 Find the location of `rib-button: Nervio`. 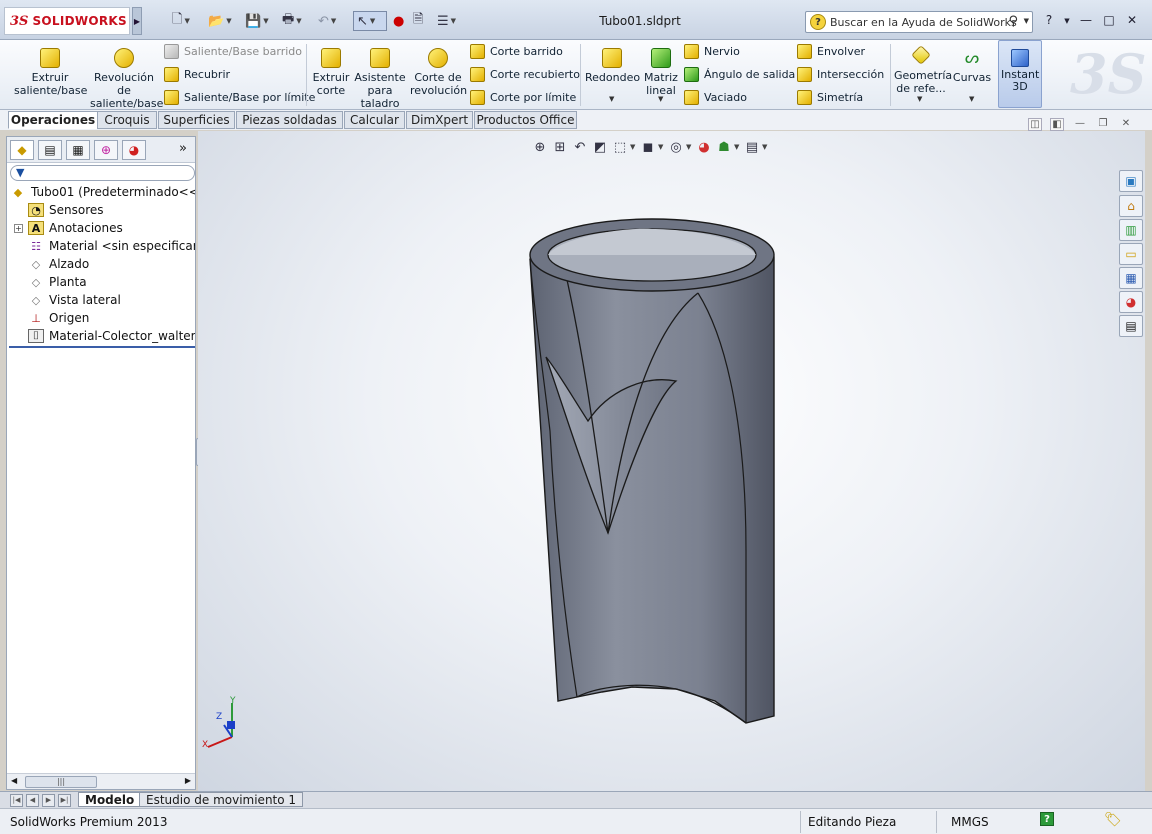

rib-button: Nervio is located at coordinates (712, 51).